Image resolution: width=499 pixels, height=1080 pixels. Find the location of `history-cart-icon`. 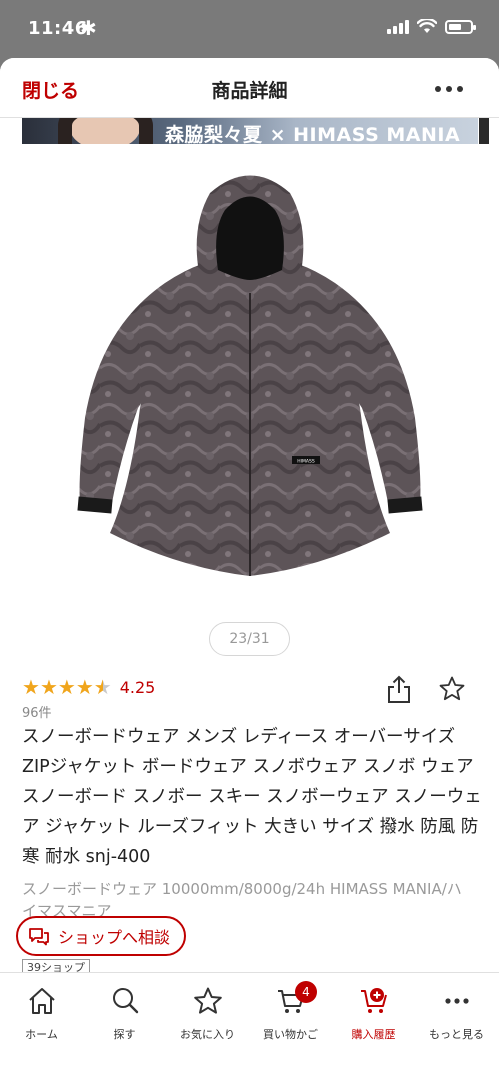

history-cart-icon is located at coordinates (373, 1000).